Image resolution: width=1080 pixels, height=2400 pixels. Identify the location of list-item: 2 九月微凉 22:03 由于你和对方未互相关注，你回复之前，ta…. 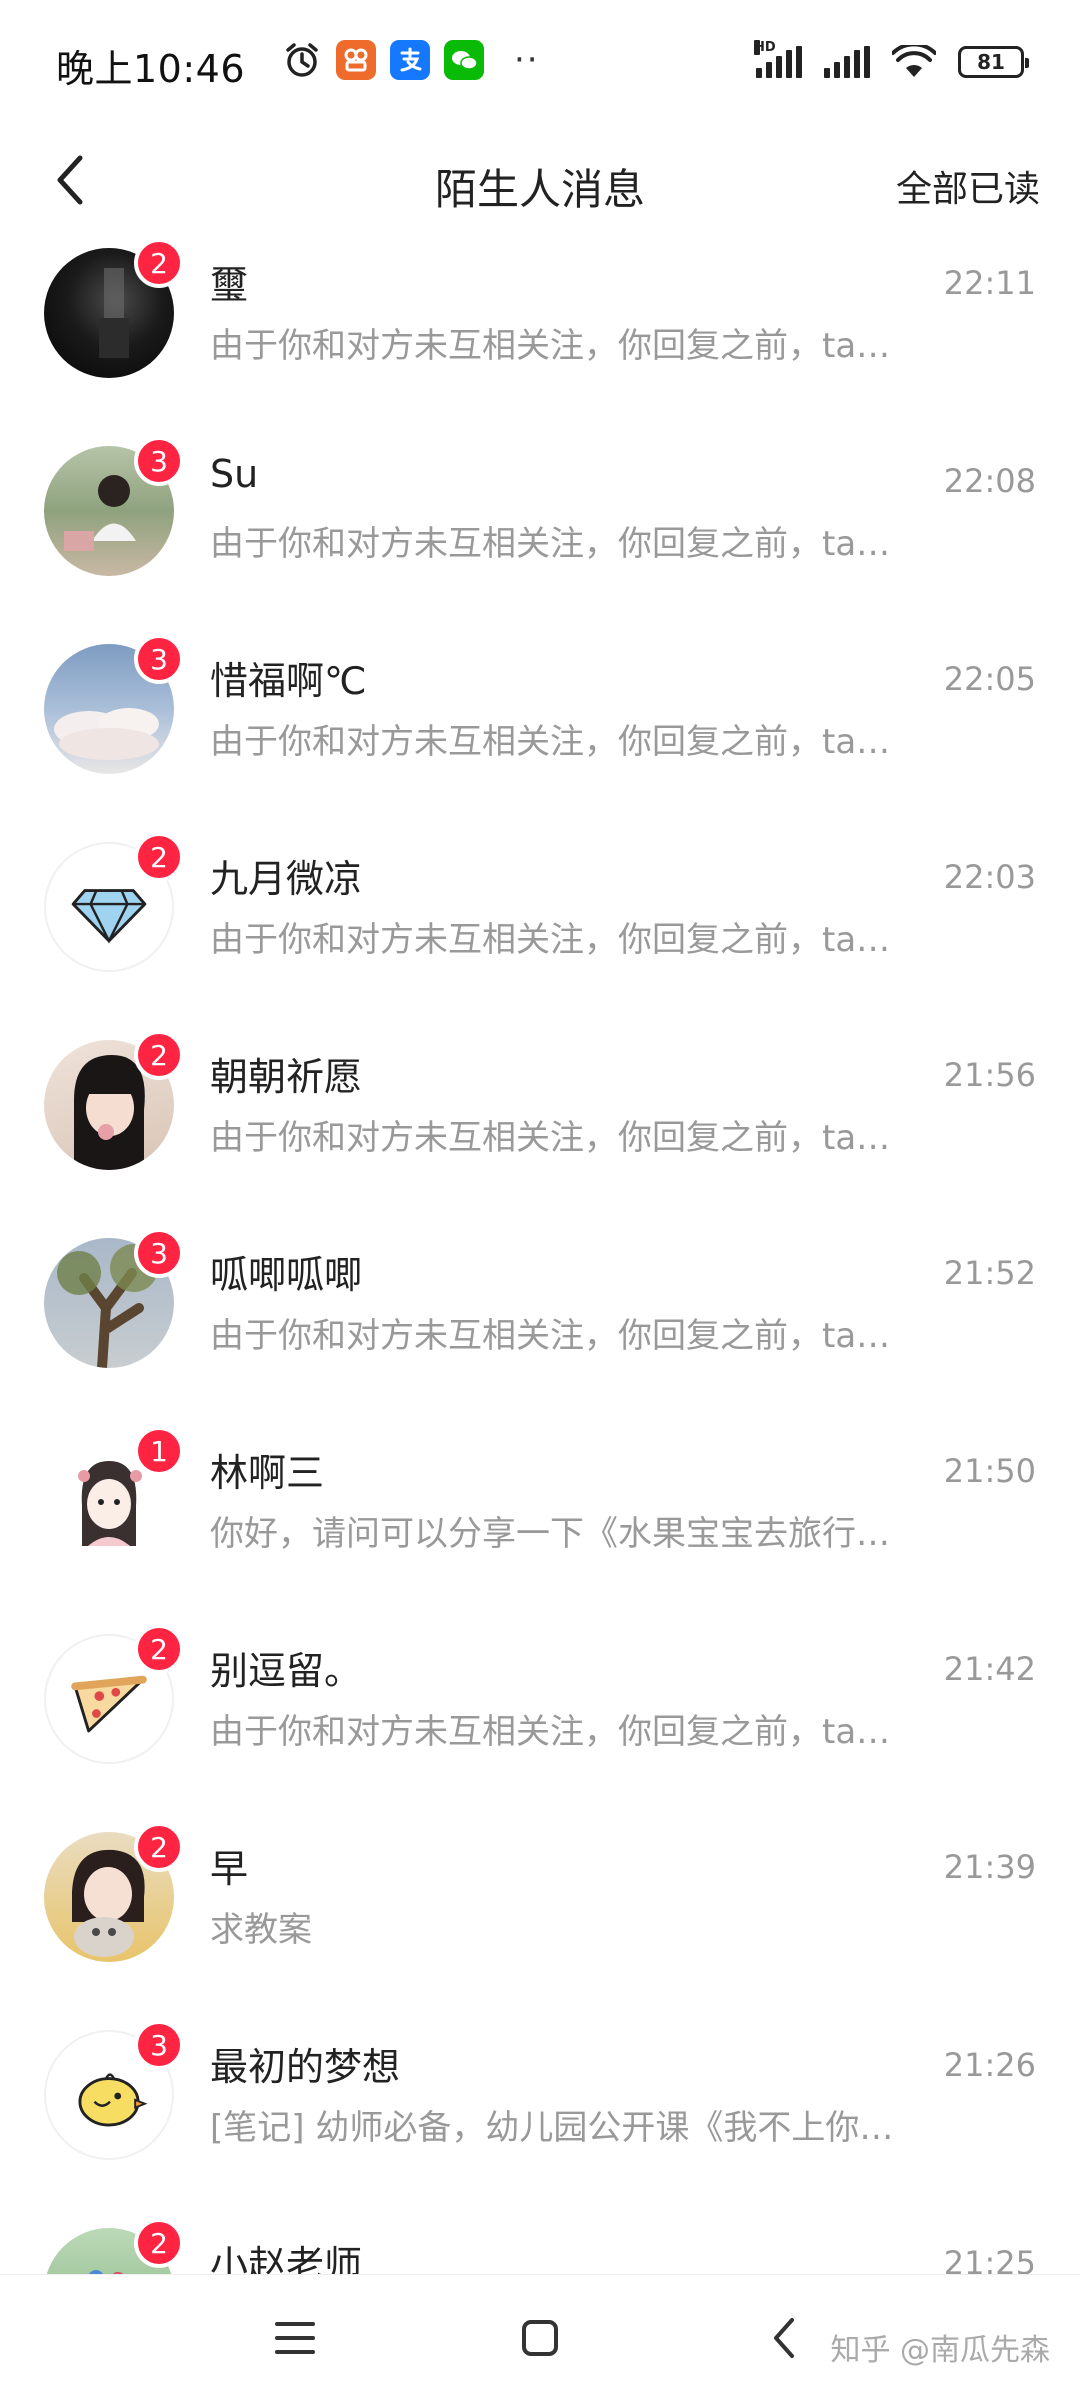
(540, 925).